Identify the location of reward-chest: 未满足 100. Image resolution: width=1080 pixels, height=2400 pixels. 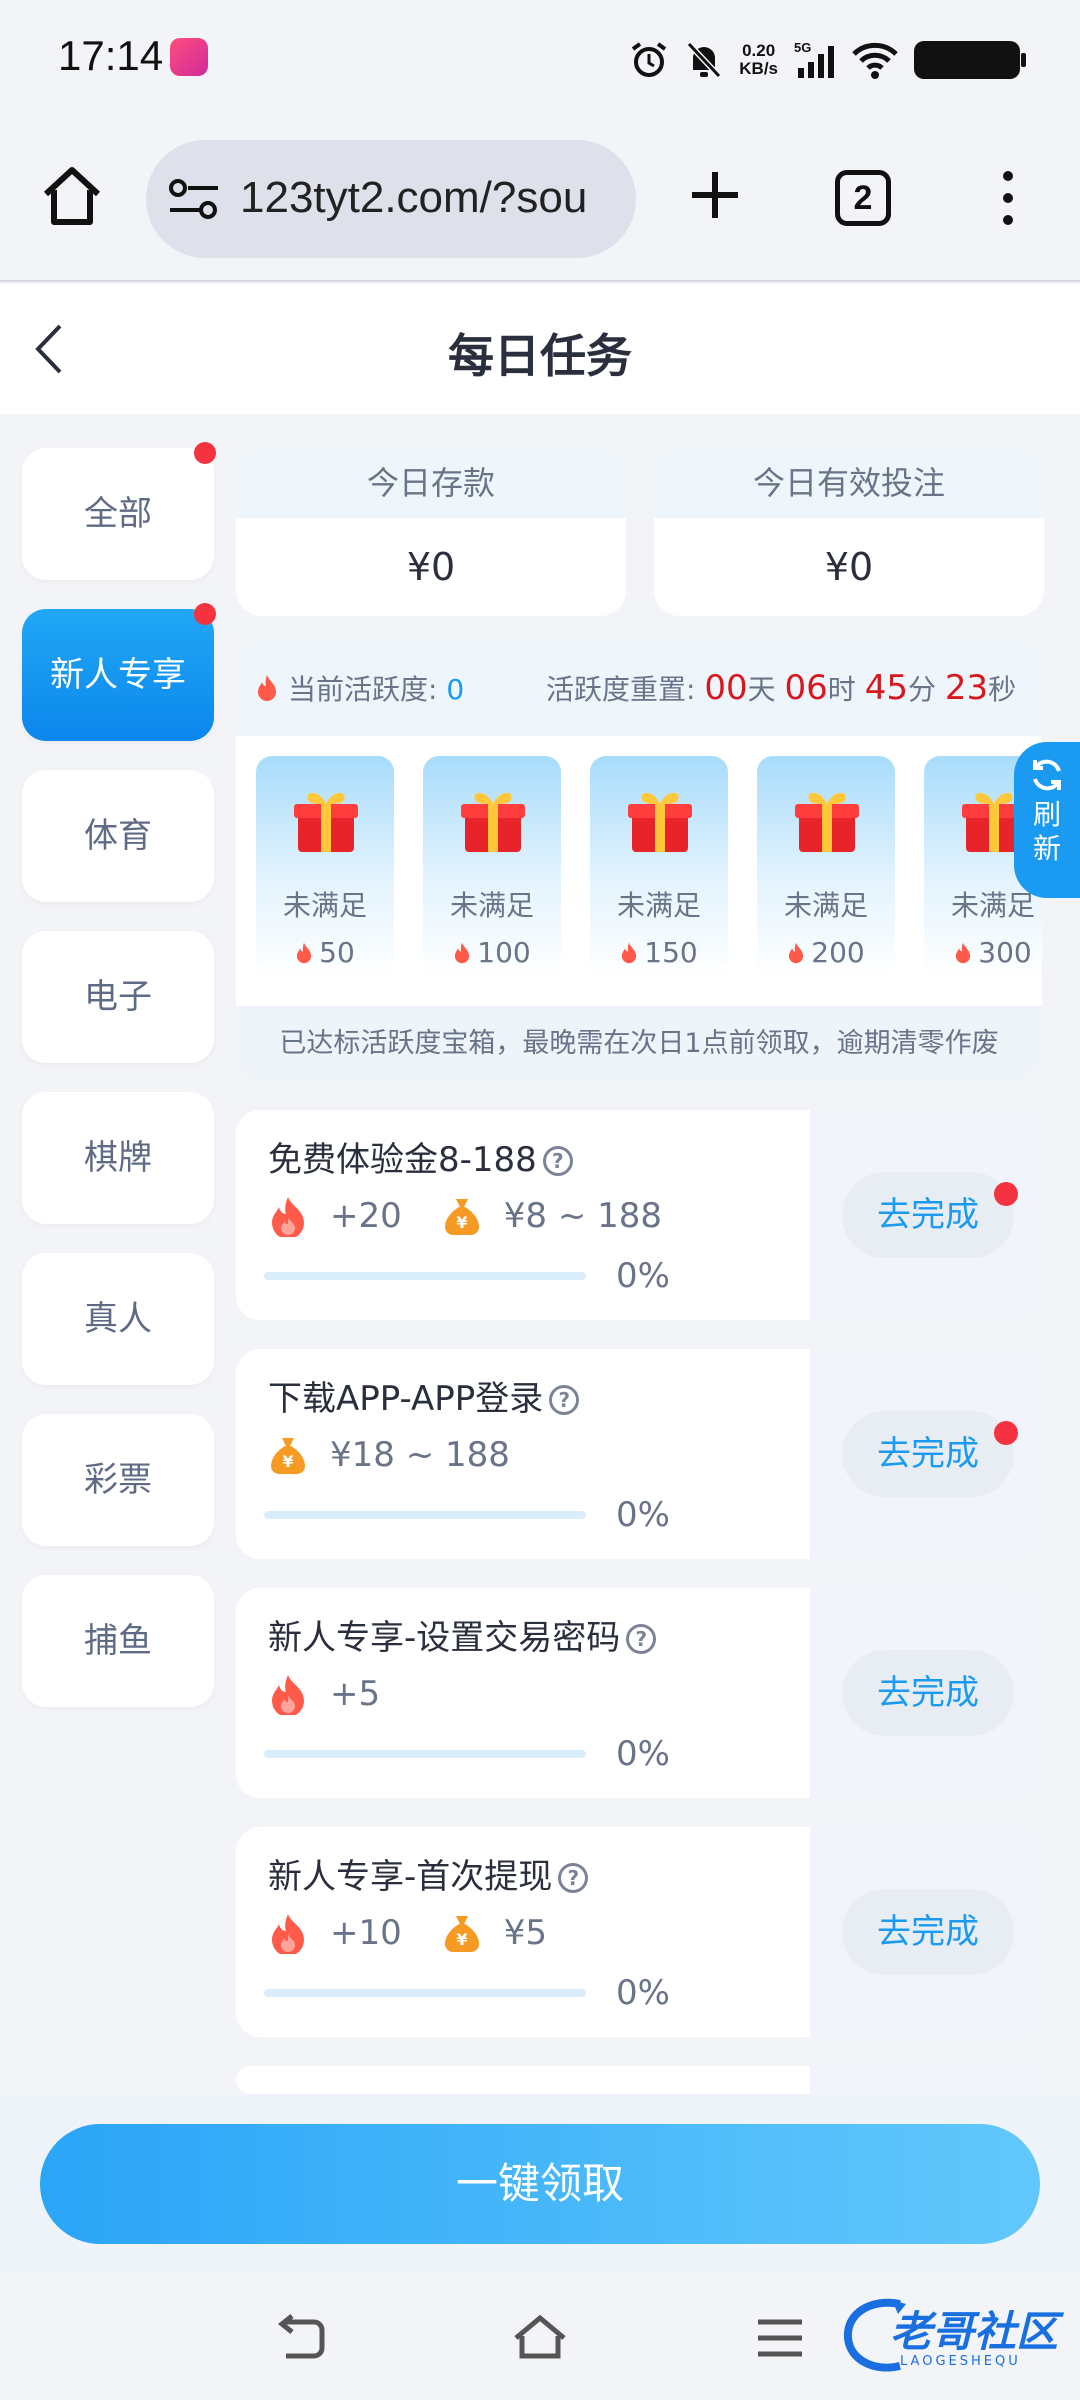
(492, 867).